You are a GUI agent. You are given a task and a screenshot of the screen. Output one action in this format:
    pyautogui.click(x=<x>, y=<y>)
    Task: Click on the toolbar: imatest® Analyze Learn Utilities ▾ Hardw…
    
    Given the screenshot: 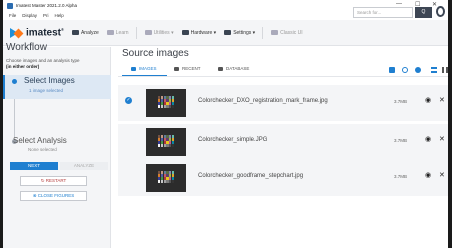 What is the action you would take?
    pyautogui.click(x=225, y=33)
    